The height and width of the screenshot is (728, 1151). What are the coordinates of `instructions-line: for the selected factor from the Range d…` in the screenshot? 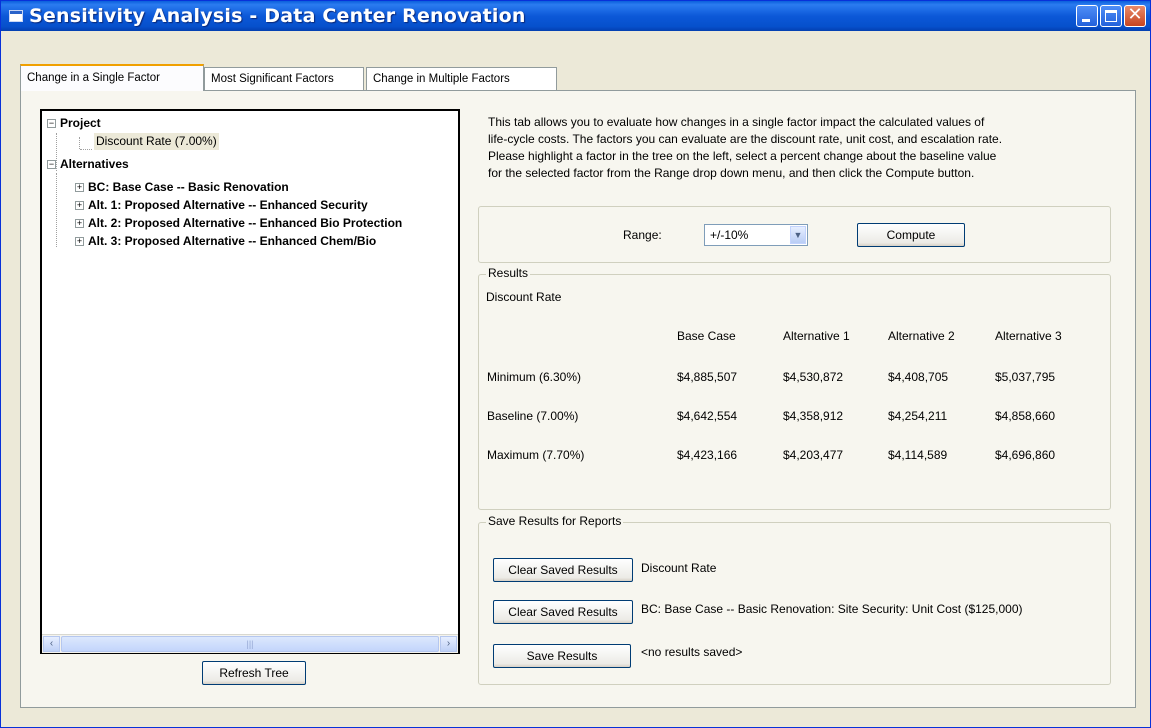 It's located at (731, 173).